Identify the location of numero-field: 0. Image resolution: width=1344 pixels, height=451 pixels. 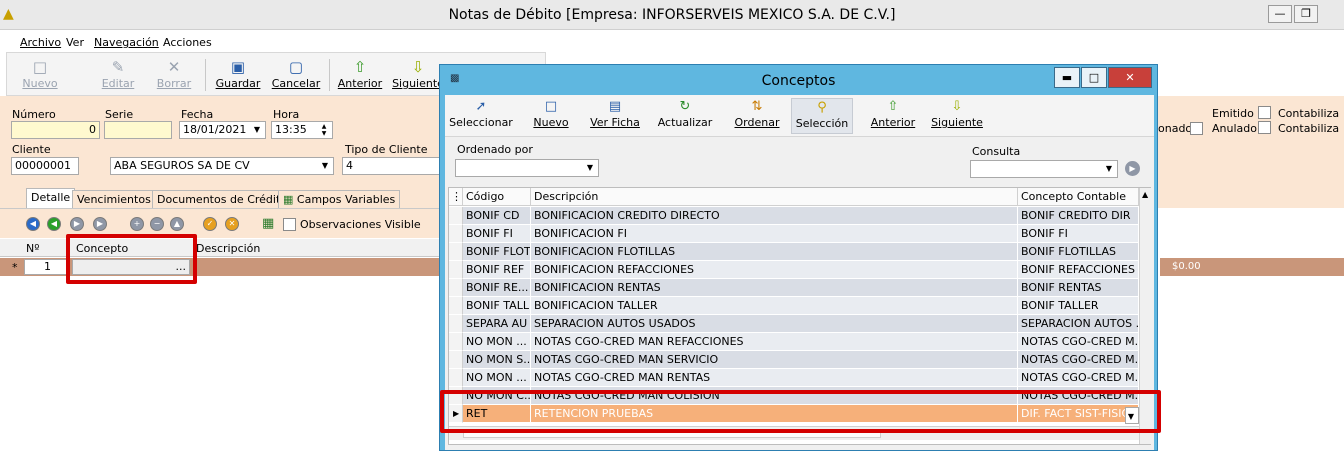
(55, 130).